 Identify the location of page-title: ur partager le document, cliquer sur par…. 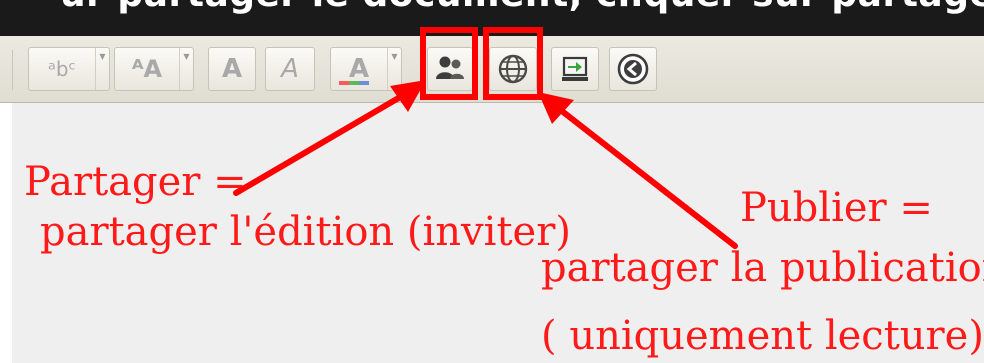
(522, 7).